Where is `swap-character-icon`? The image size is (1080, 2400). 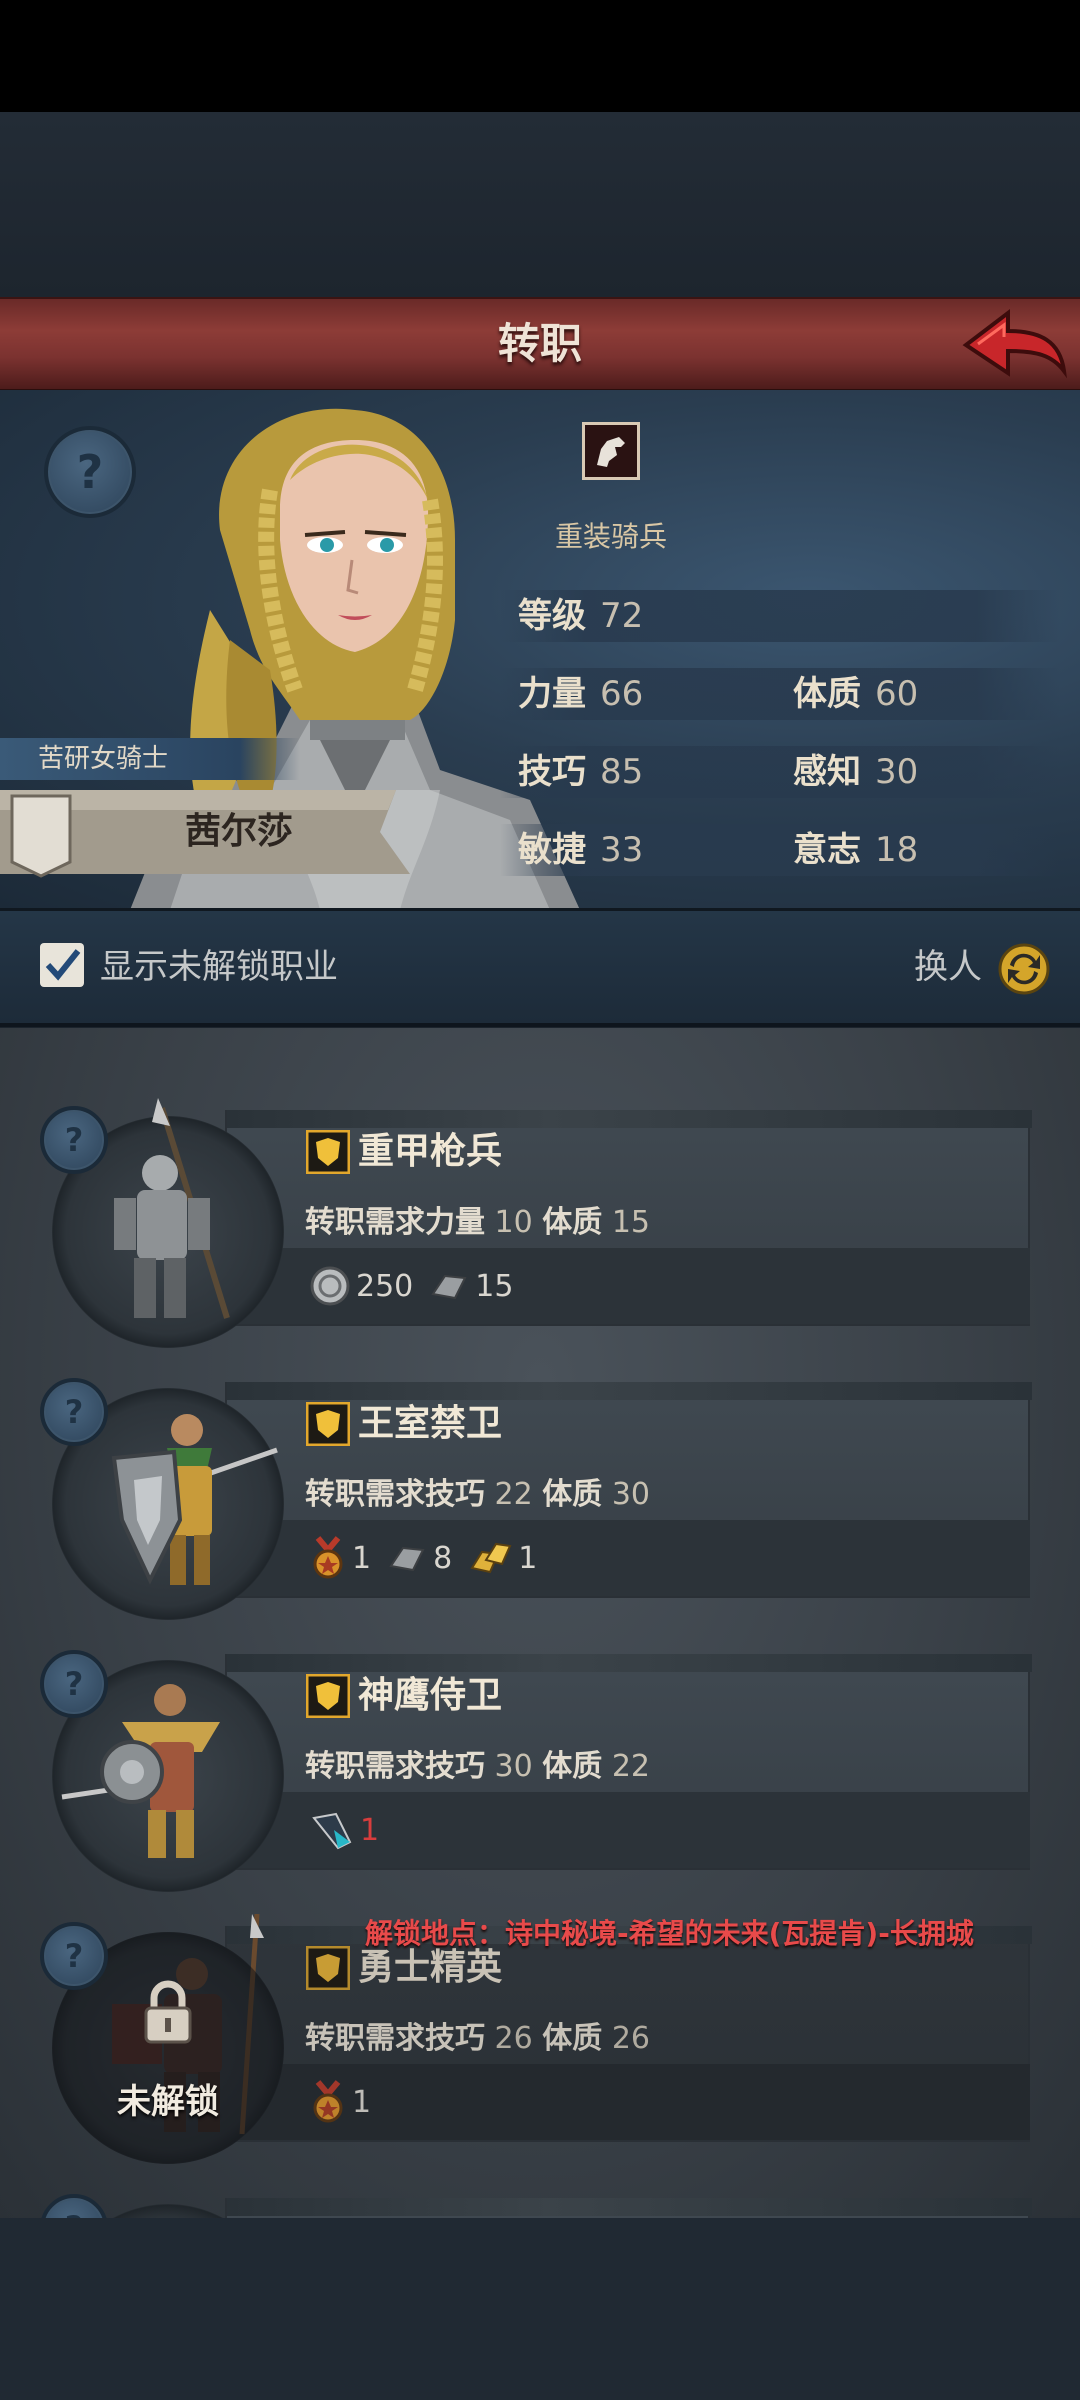 swap-character-icon is located at coordinates (1024, 969).